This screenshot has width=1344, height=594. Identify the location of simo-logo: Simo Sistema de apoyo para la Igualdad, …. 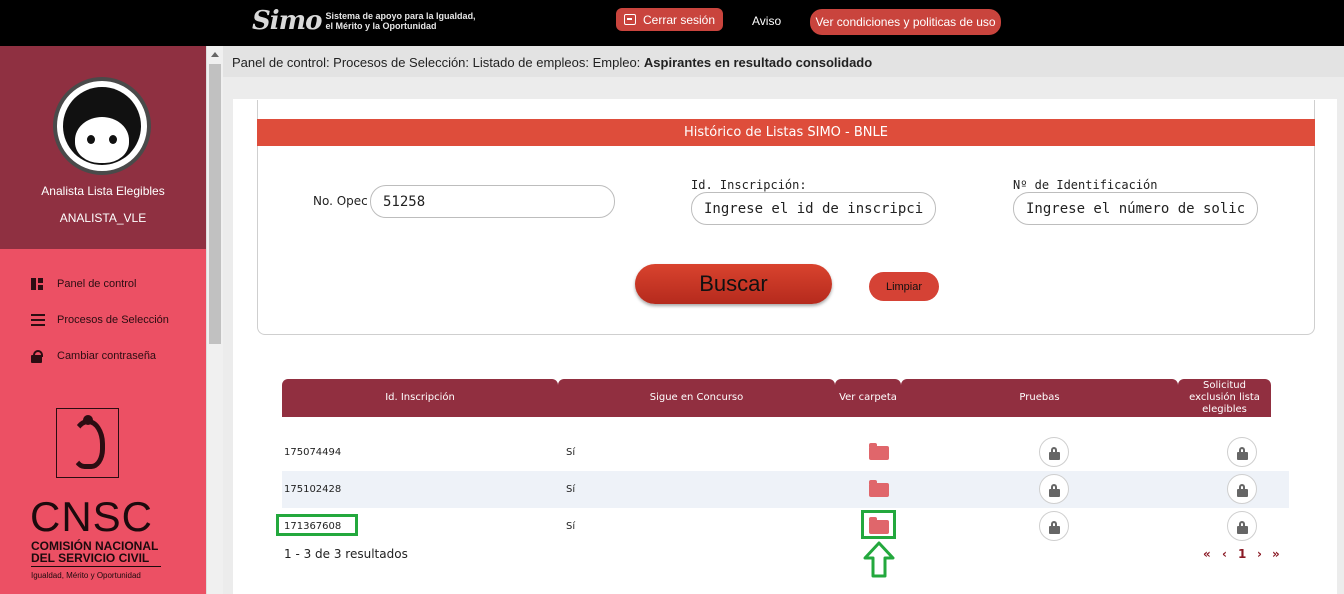
(364, 21).